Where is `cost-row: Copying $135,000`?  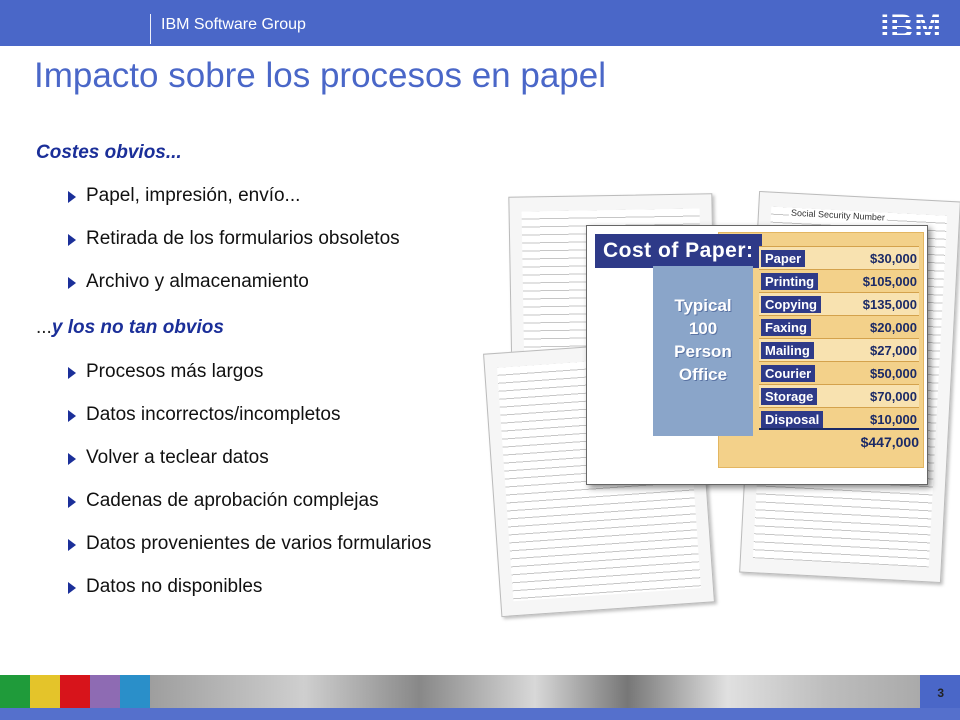 cost-row: Copying $135,000 is located at coordinates (839, 303).